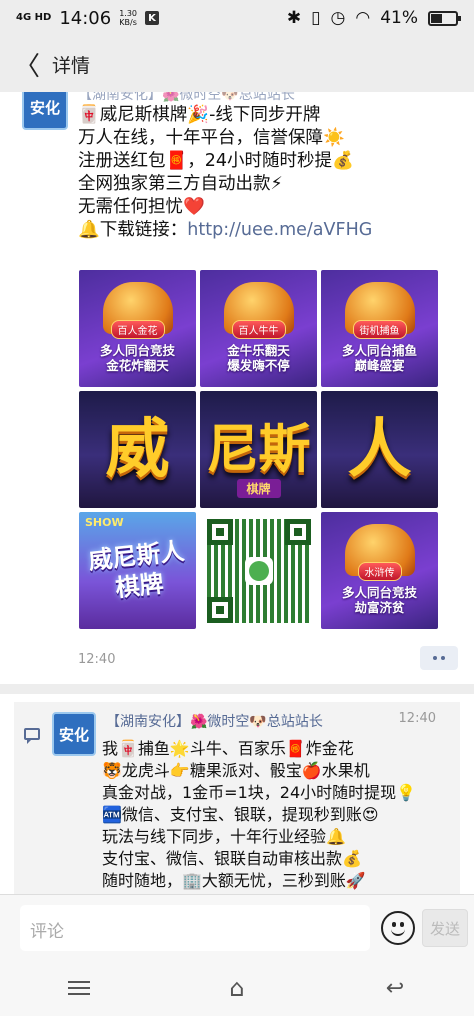 The width and height of the screenshot is (474, 1016). Describe the element at coordinates (137, 328) in the screenshot. I see `image-tile: 百人金花 多人同台竞技 金花炸翻天` at that location.